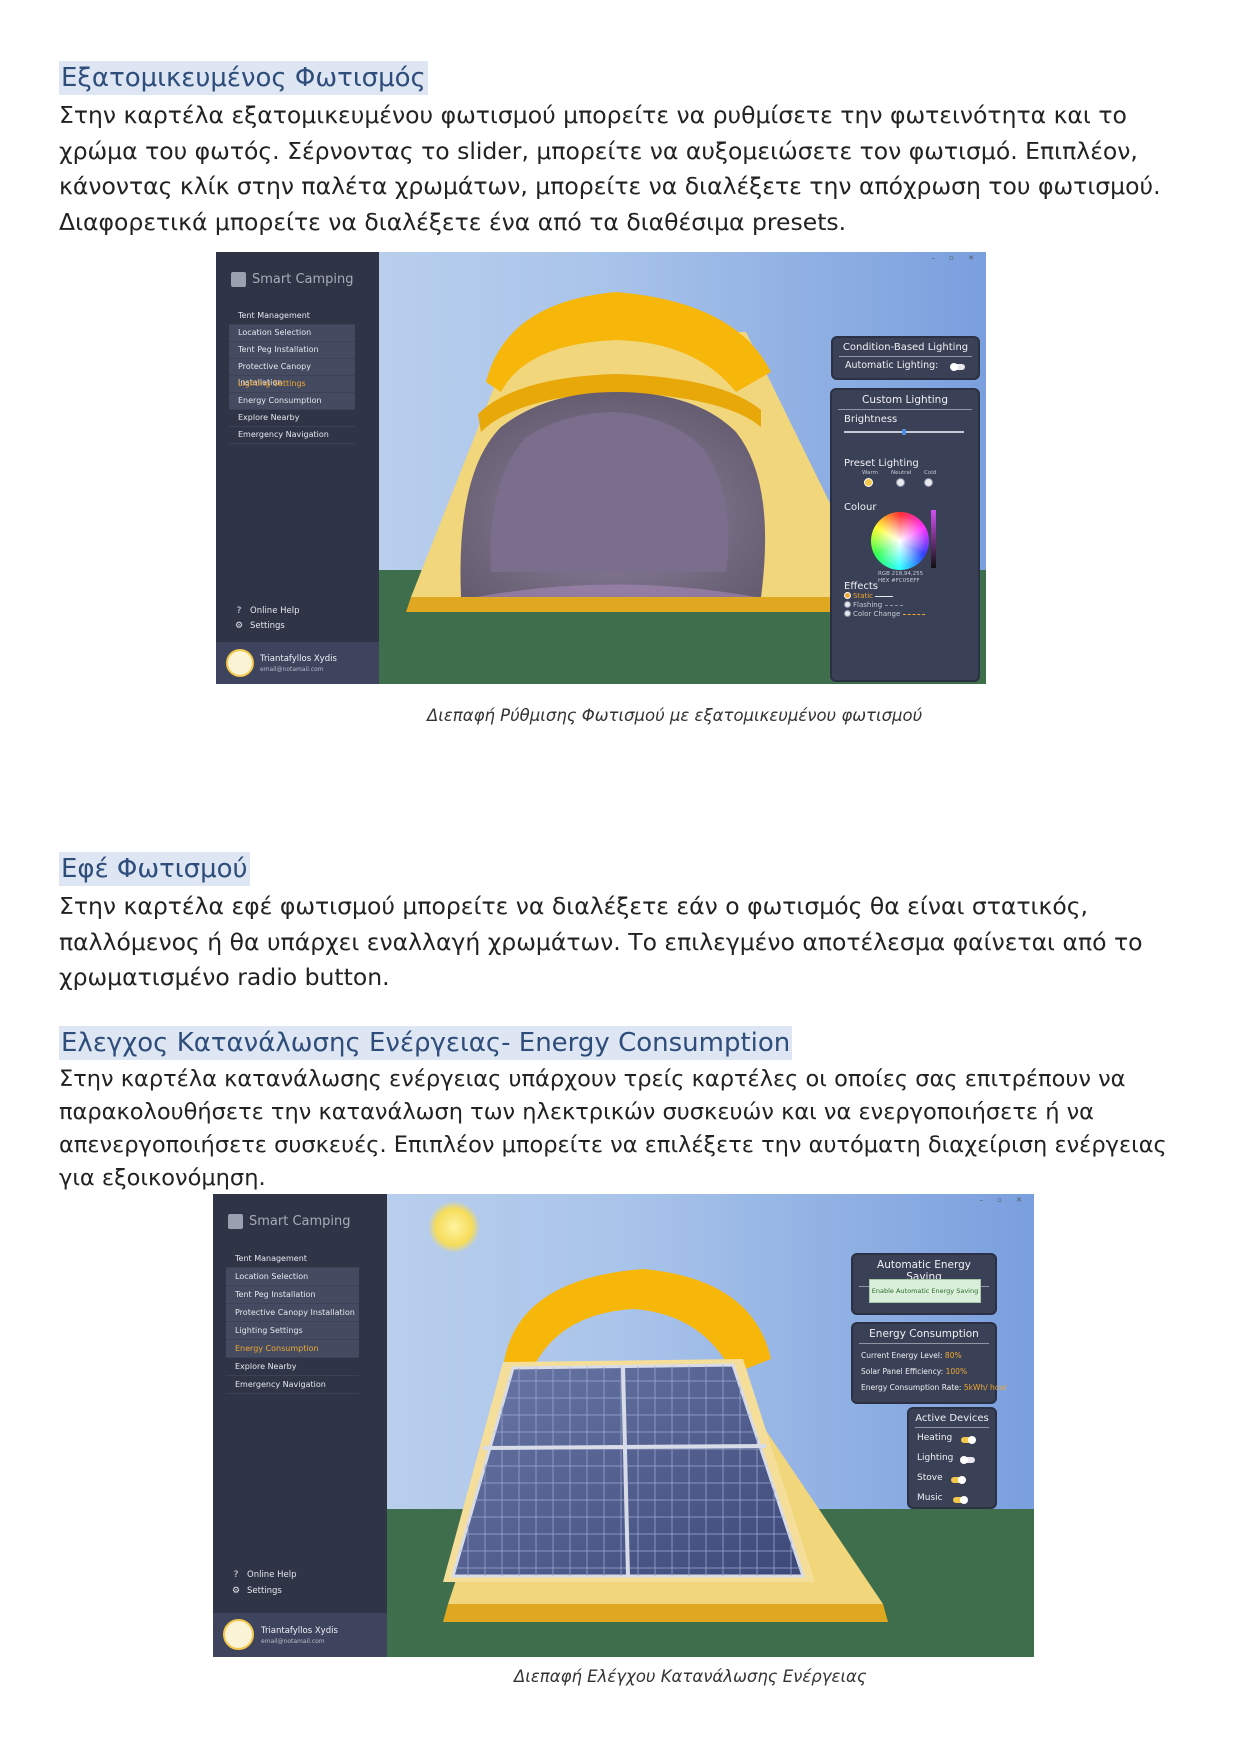  What do you see at coordinates (894, 605) in the screenshot?
I see `effect-flashing-line` at bounding box center [894, 605].